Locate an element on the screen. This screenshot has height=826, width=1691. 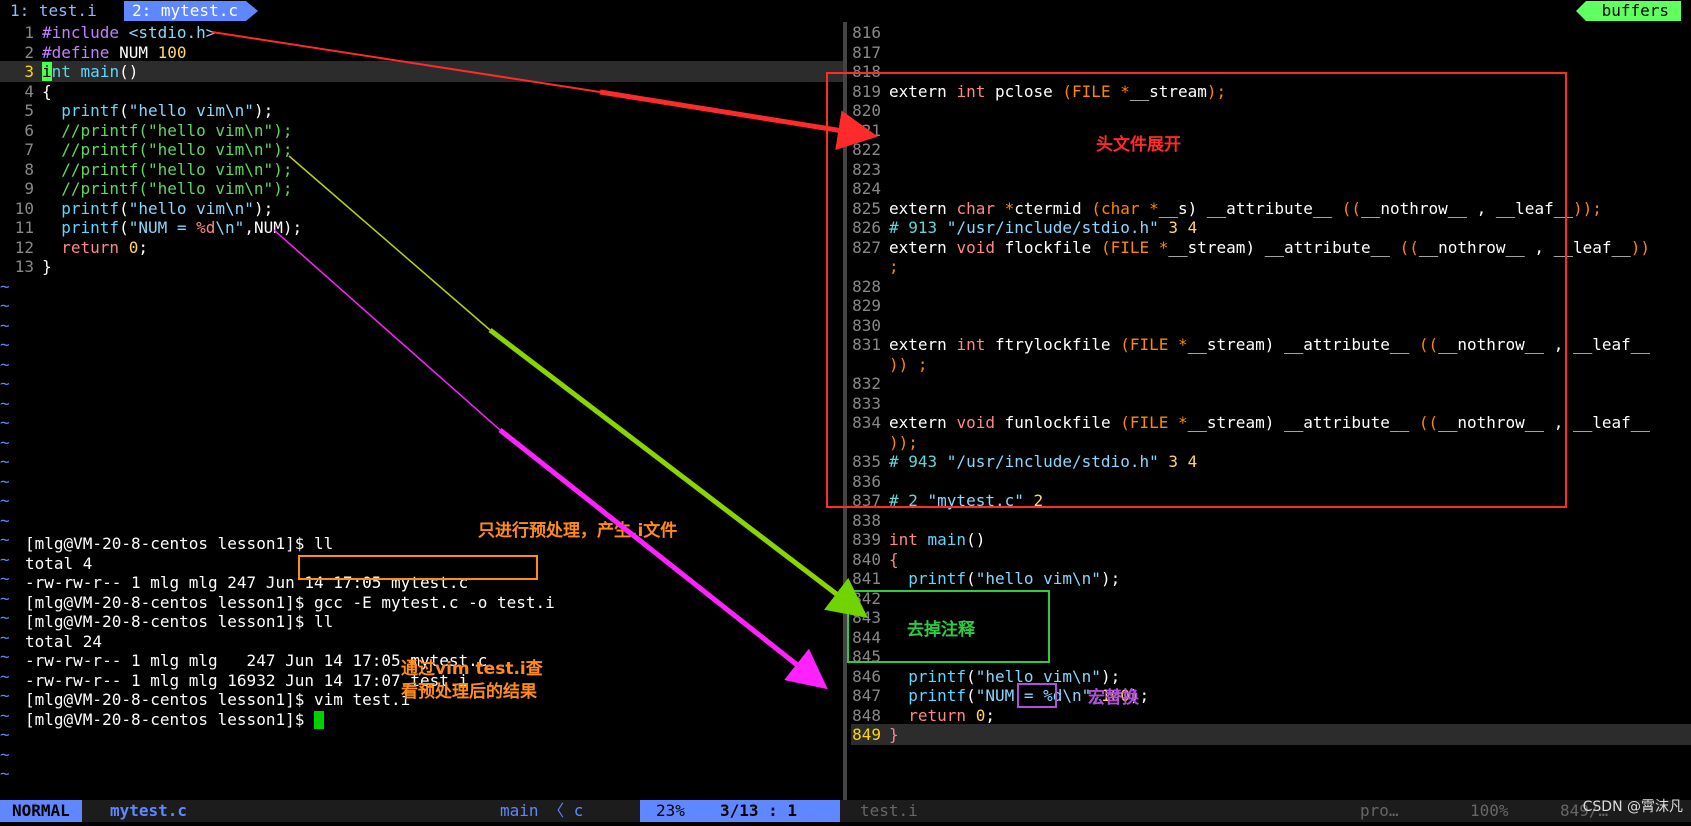
code-token: ); is located at coordinates (1110, 578).